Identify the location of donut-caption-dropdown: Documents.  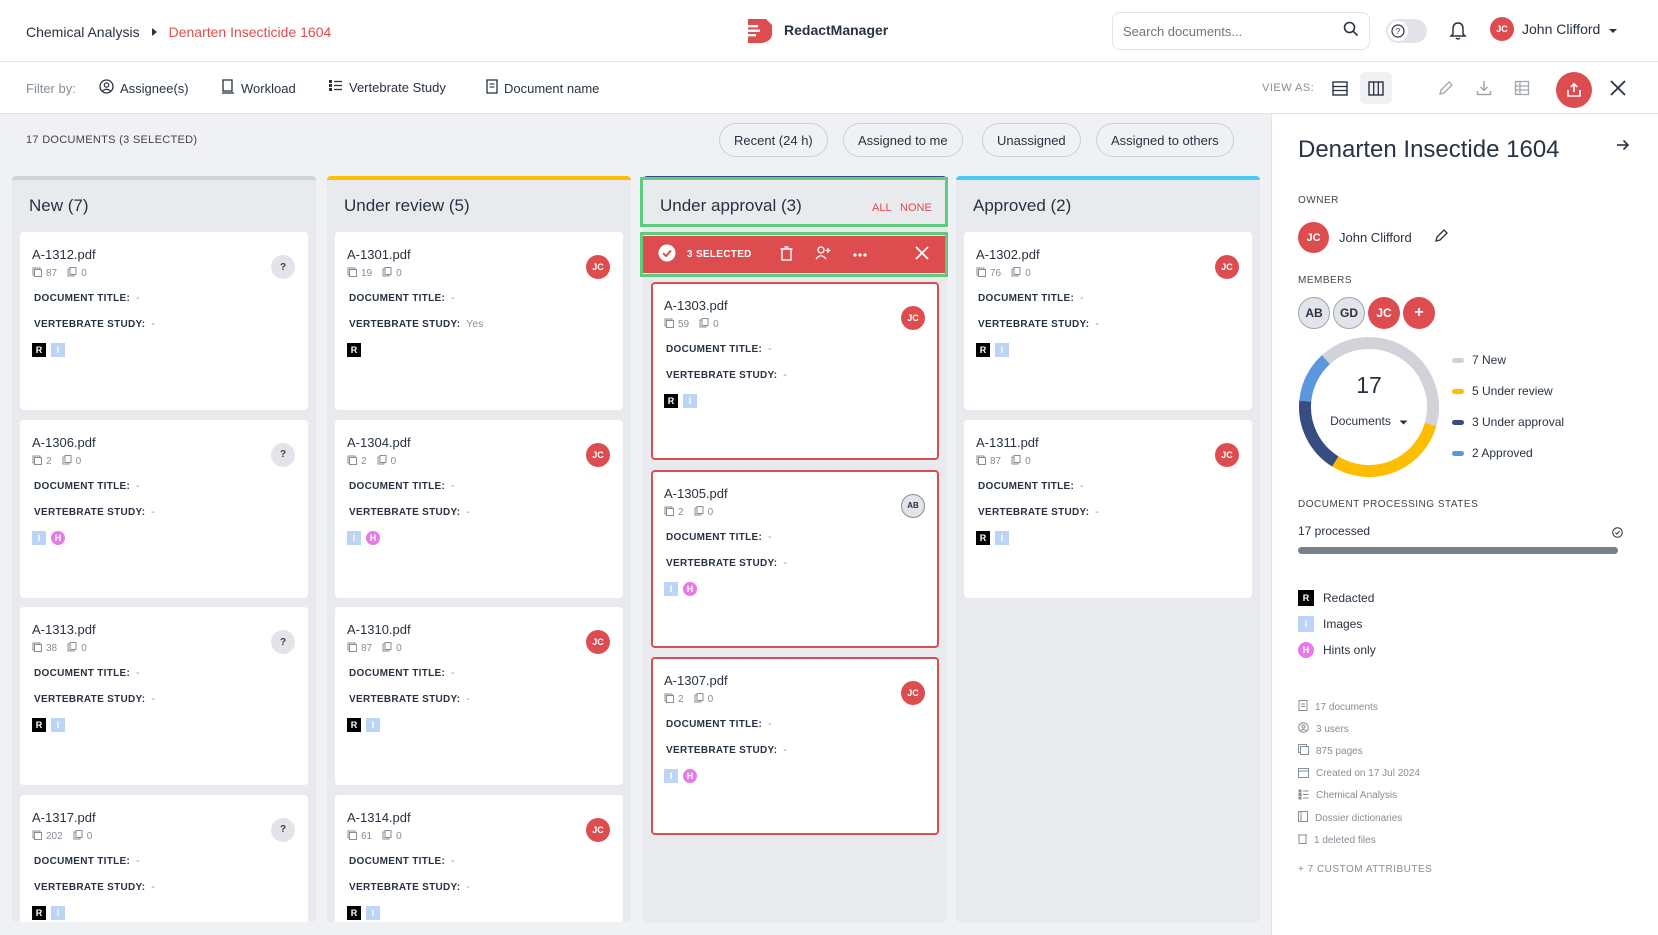
(1369, 421).